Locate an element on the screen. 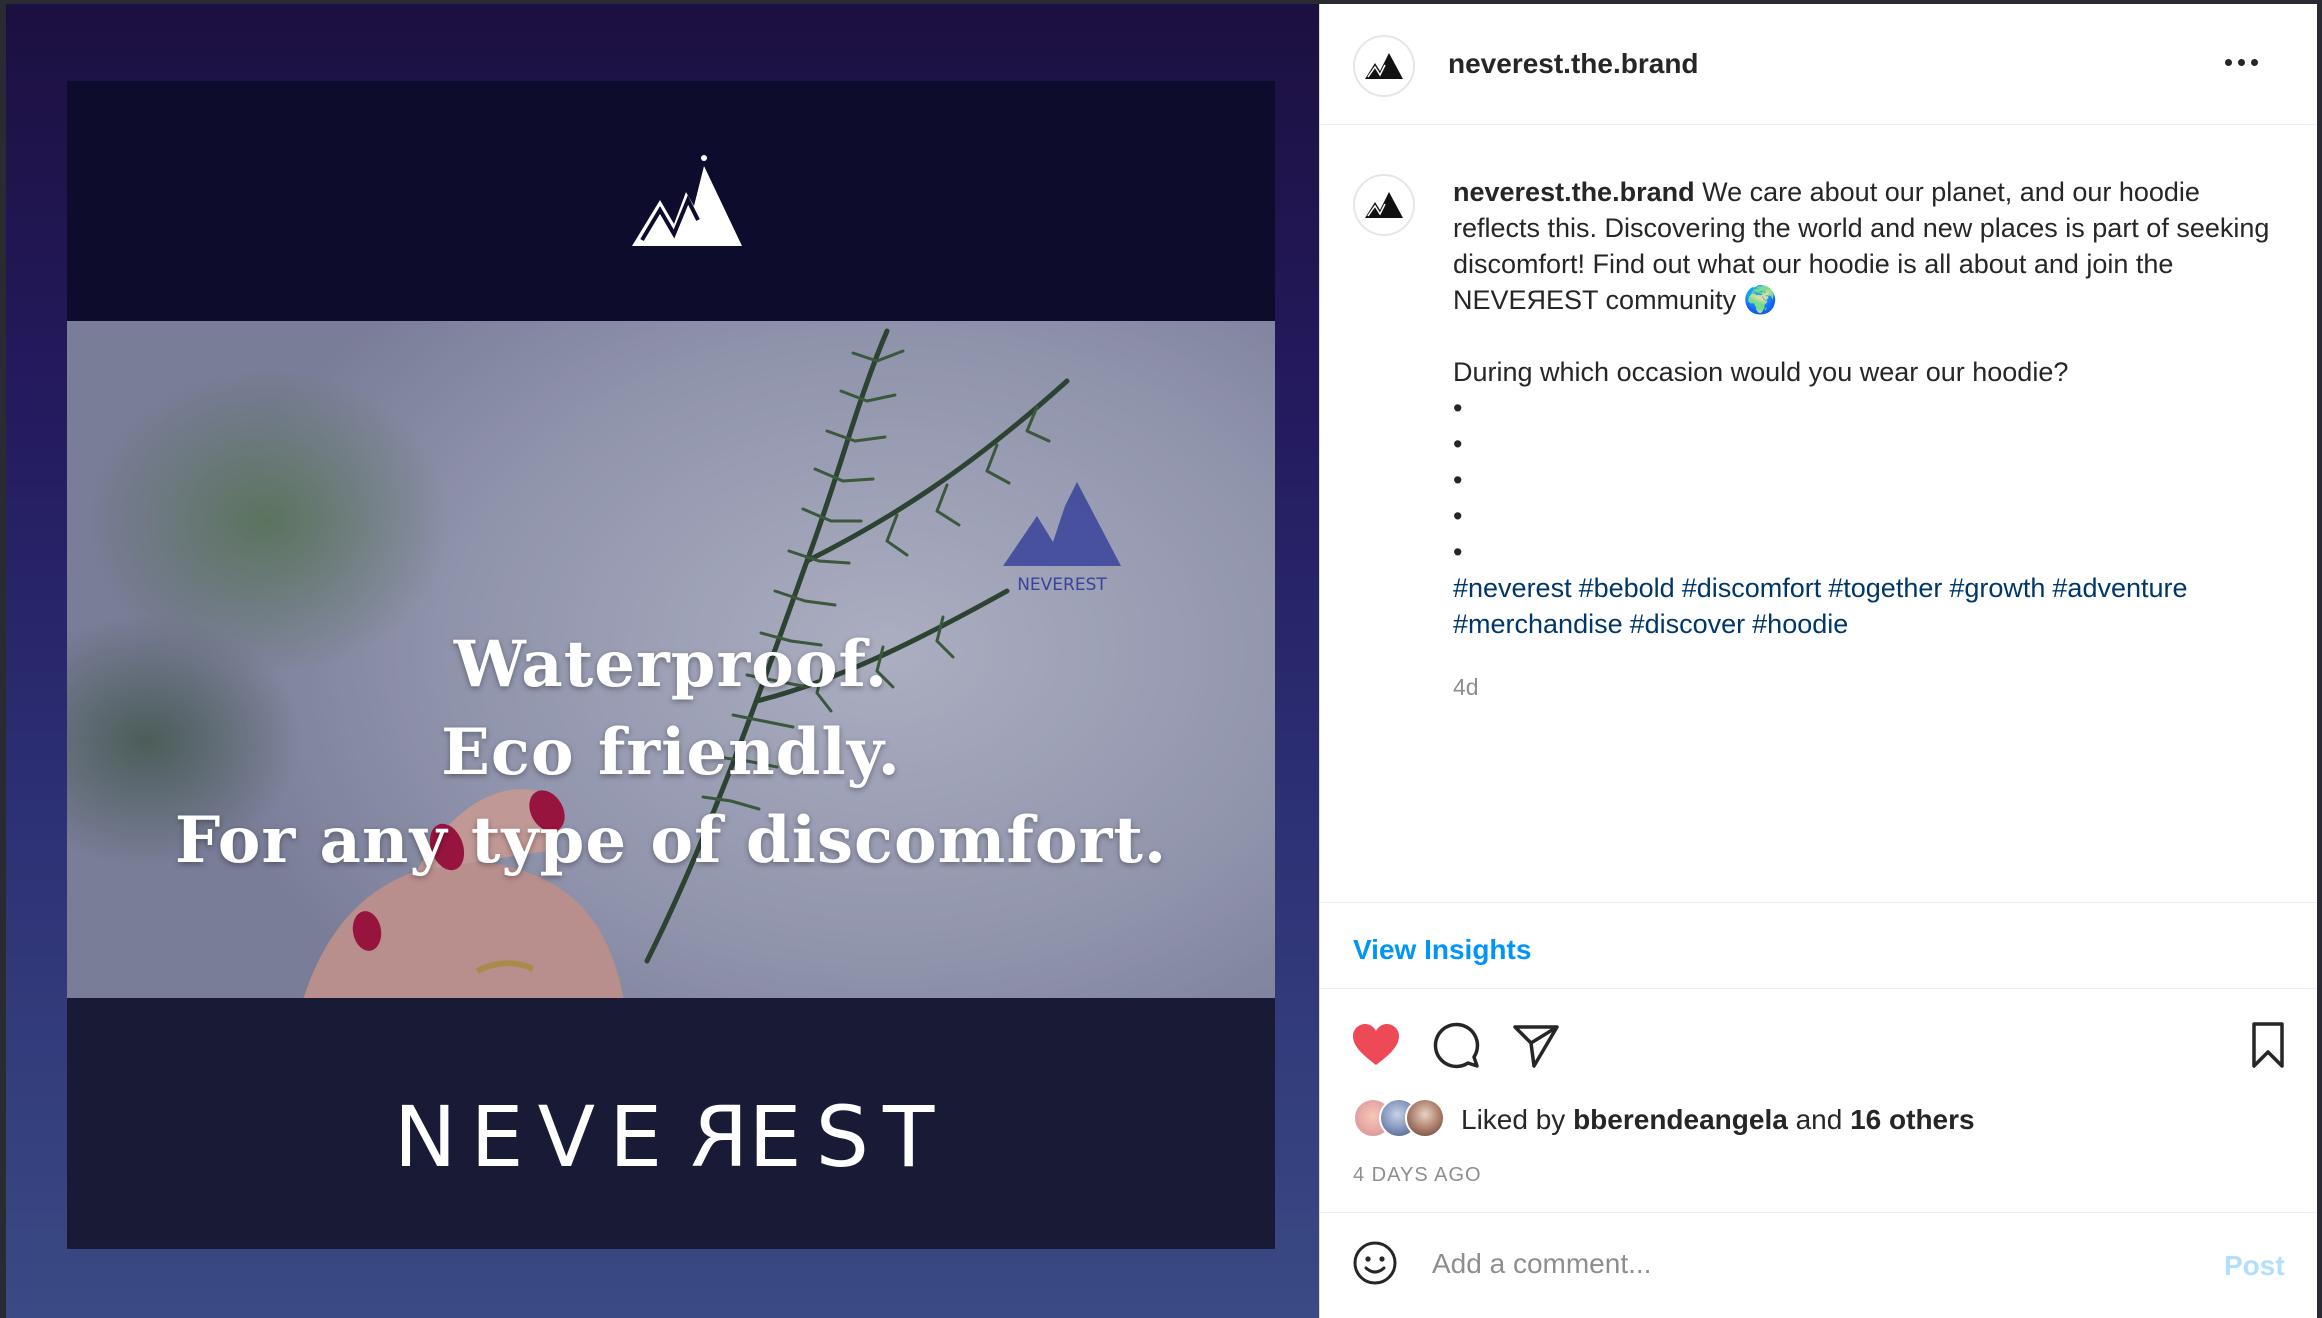 This screenshot has height=1318, width=2322. hashtag-link: #adventure is located at coordinates (2119, 588).